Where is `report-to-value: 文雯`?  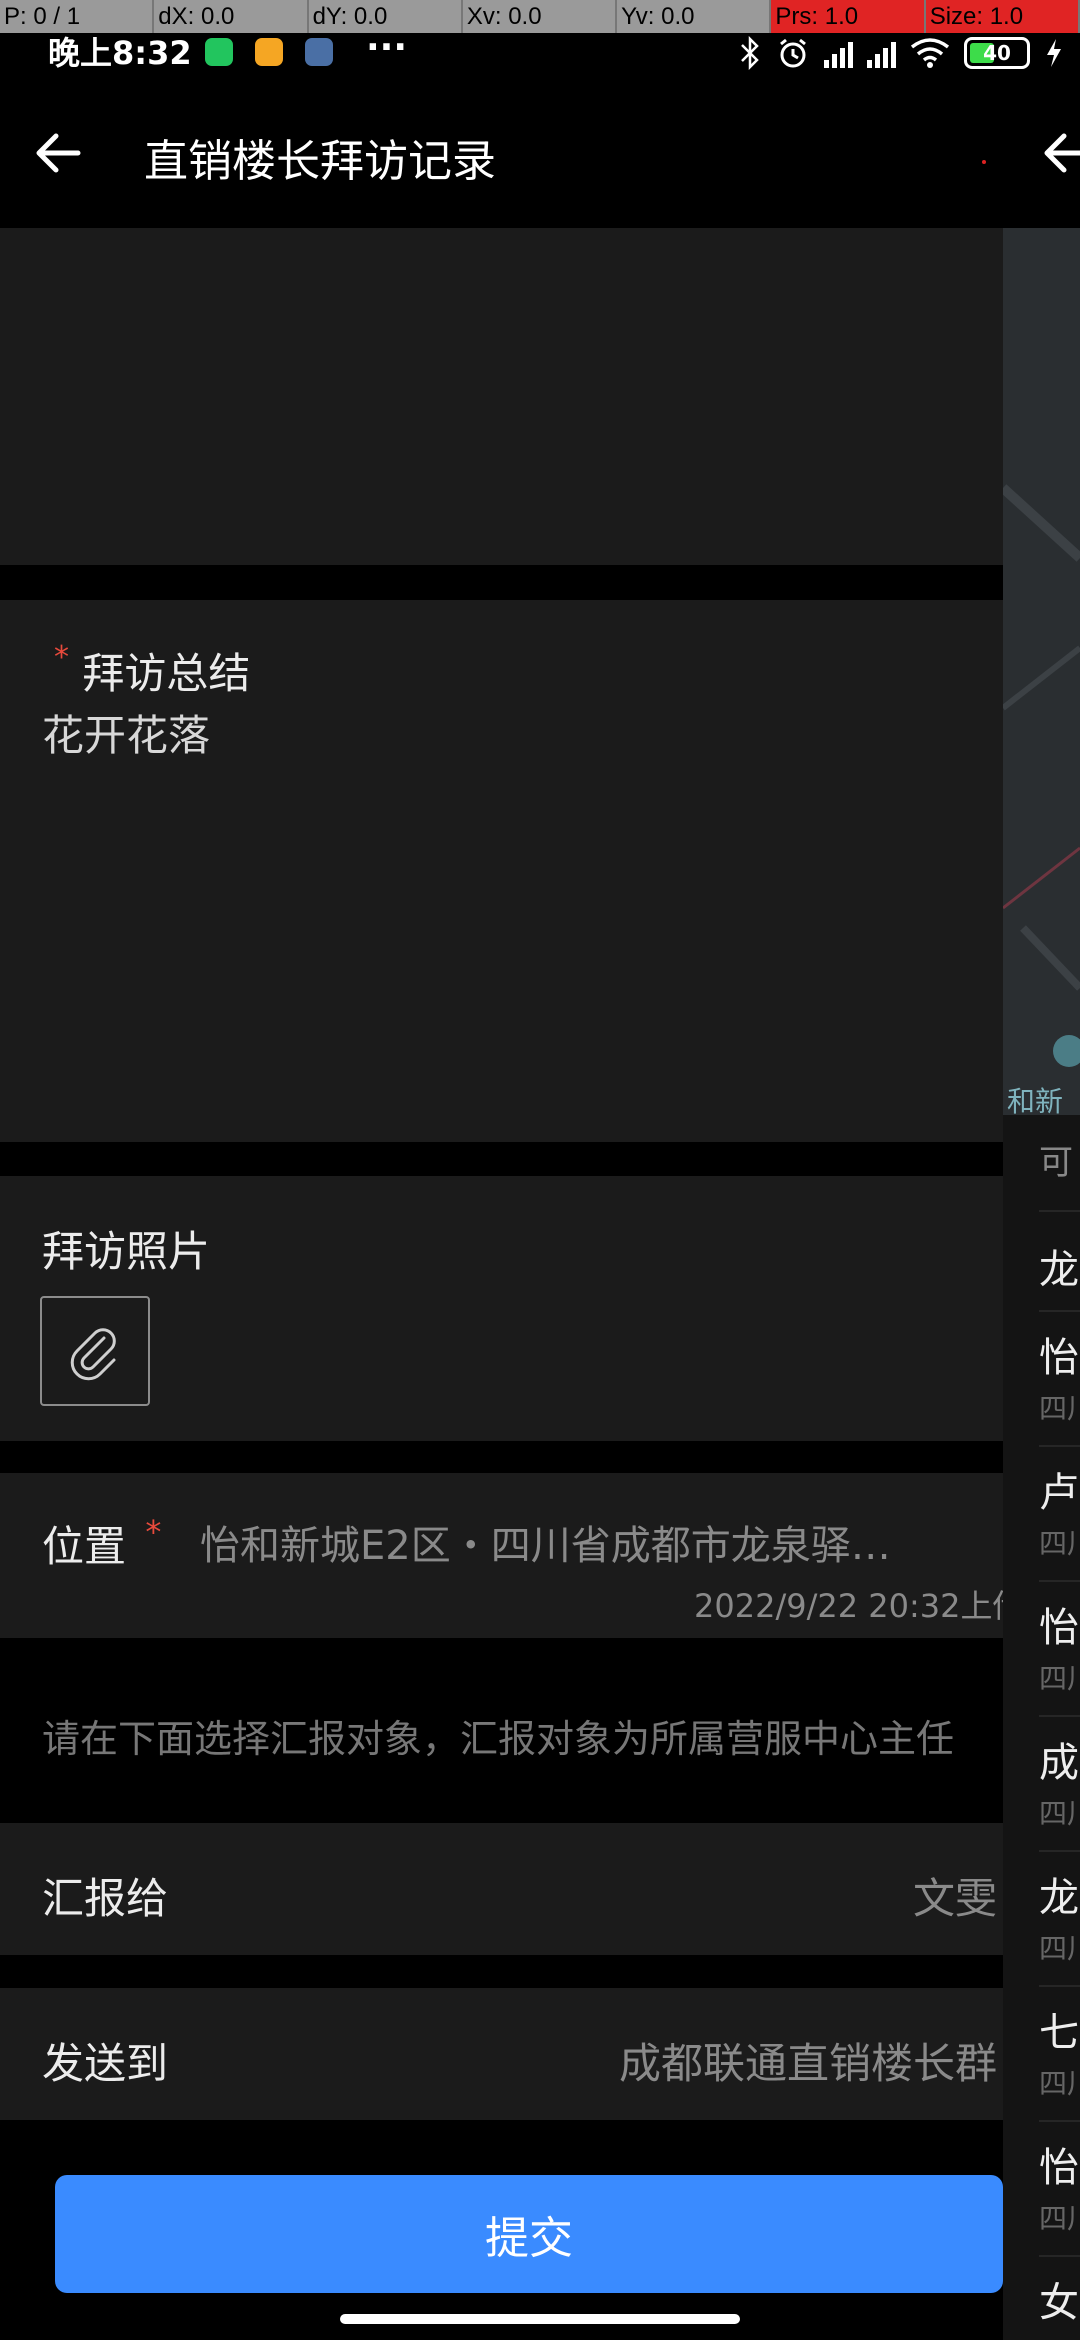 report-to-value: 文雯 is located at coordinates (955, 1895).